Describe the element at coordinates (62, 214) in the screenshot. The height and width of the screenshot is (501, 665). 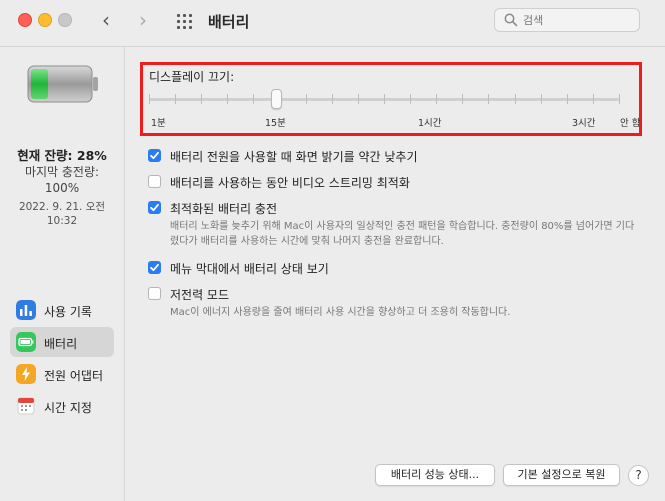
I see `last-charged-date: 2022. 9. 21. 오전 10:32` at that location.